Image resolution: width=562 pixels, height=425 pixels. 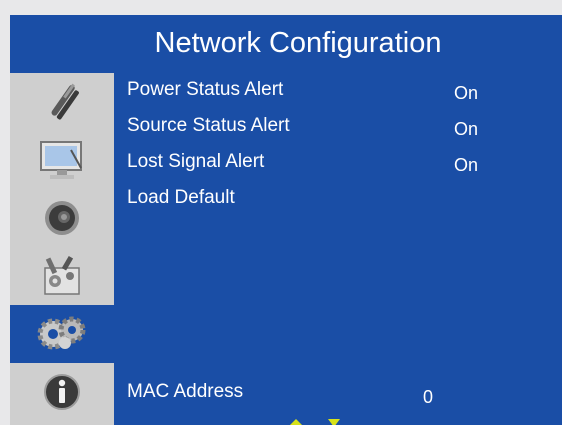 I want to click on menu-label: Load Default, so click(x=181, y=197).